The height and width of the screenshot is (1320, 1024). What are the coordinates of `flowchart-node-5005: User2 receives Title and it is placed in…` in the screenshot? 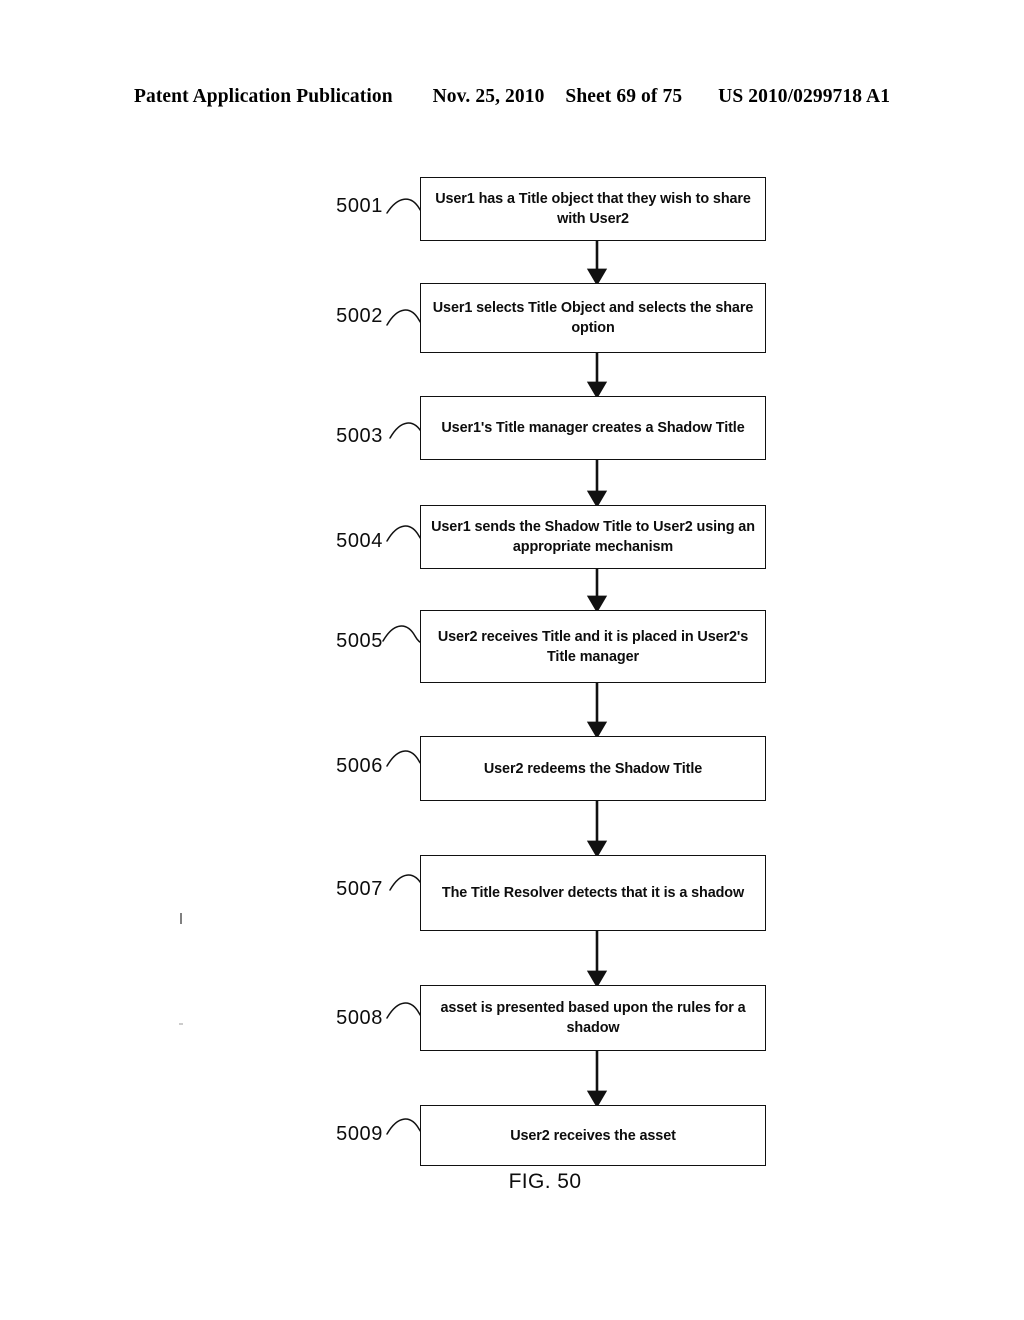 It's located at (593, 646).